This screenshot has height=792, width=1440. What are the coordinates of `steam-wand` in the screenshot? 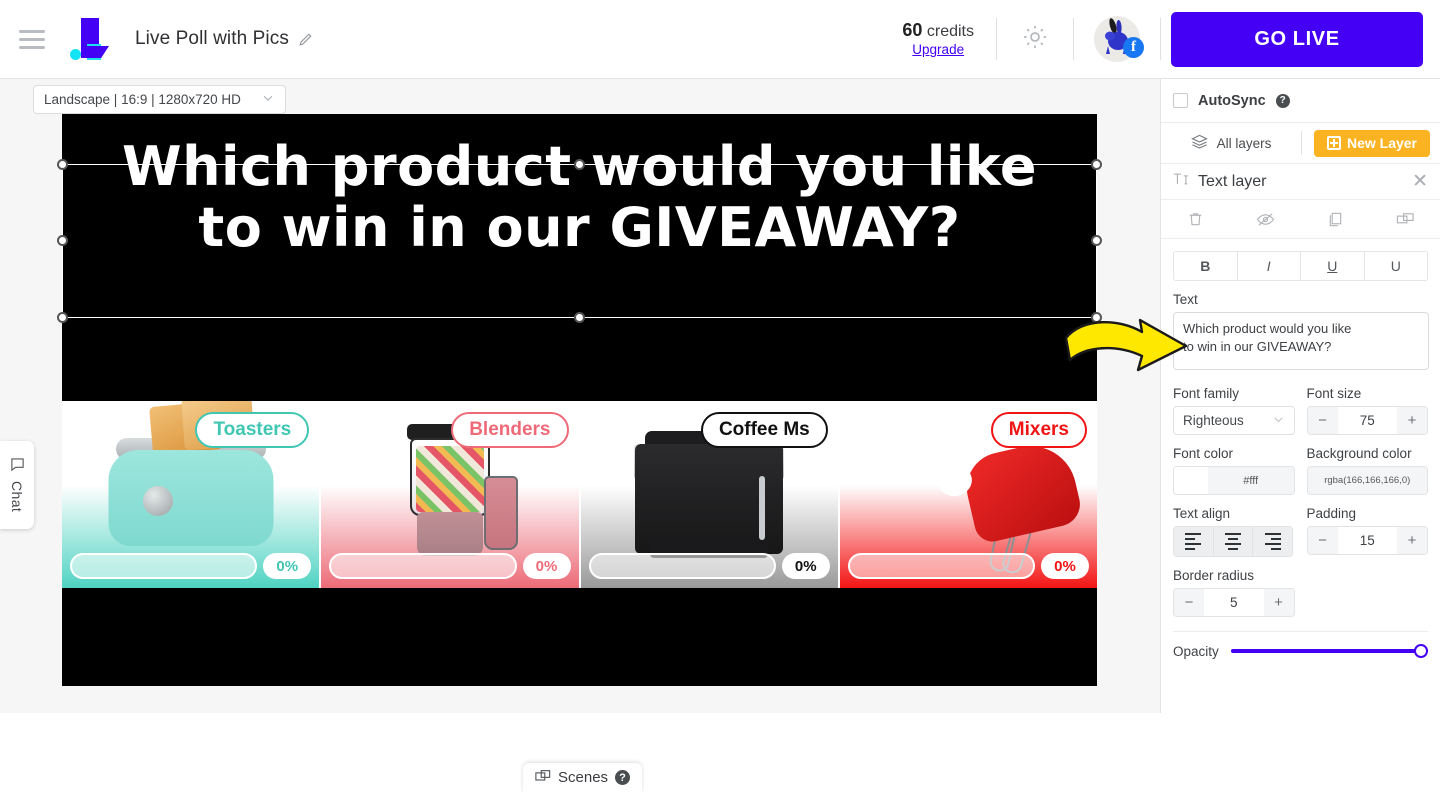 It's located at (762, 508).